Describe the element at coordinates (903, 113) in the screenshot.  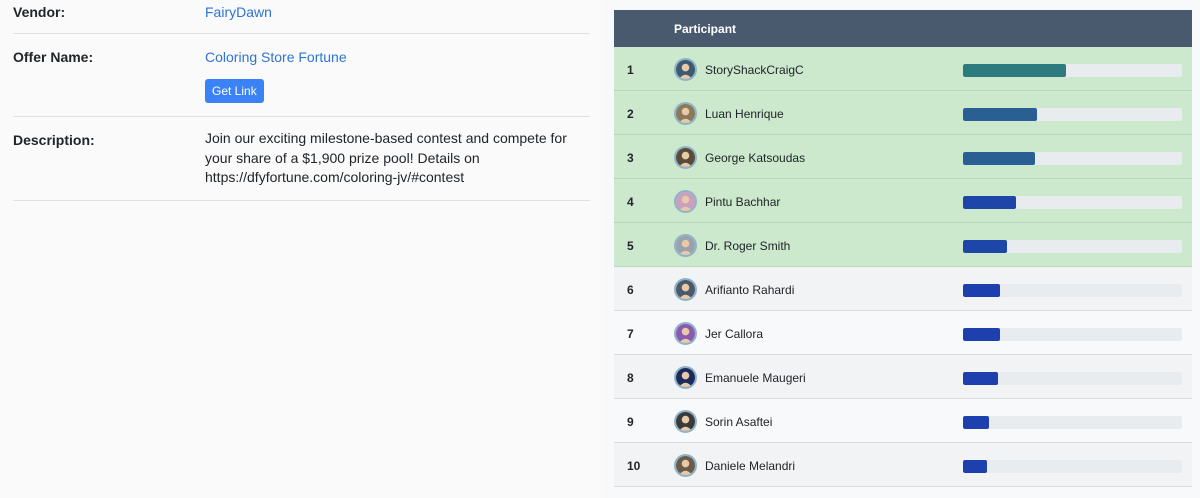
I see `leaderboard-row: 2 Luan Henrique` at that location.